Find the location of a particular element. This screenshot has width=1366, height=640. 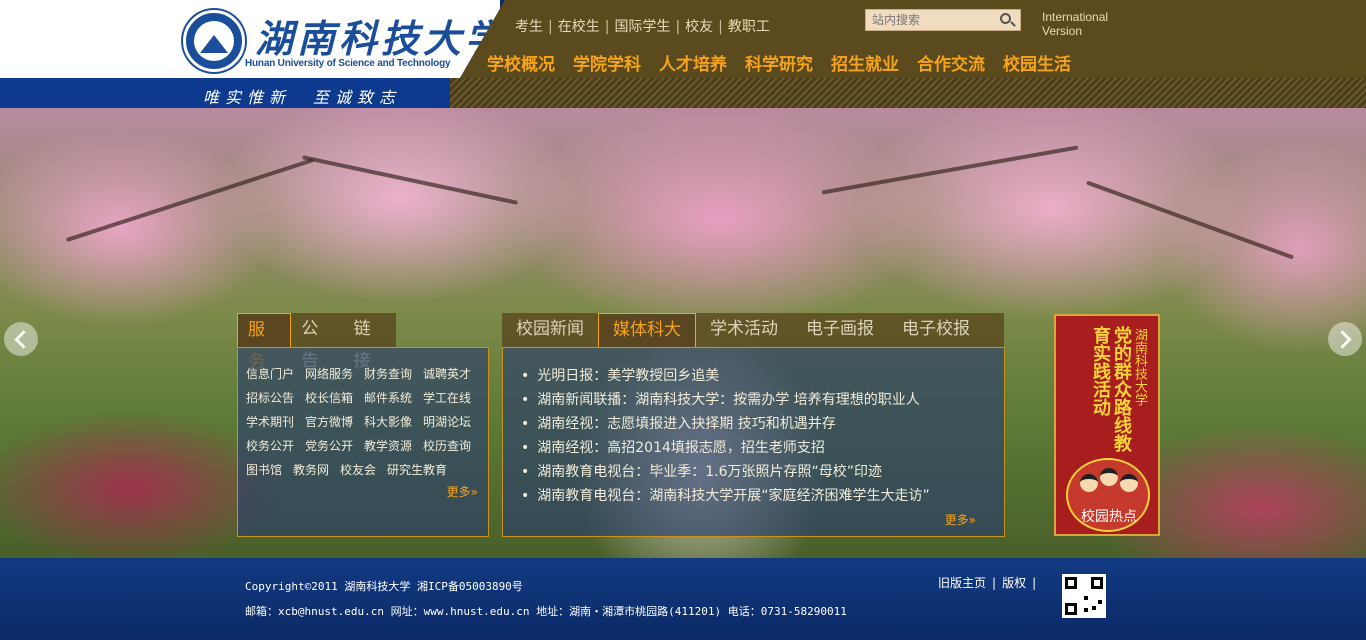

tab-services: 服务 is located at coordinates (264, 342).